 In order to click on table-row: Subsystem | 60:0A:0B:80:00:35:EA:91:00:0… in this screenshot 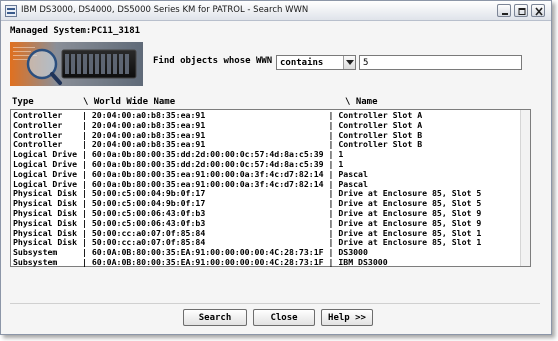, I will do `click(247, 262)`.